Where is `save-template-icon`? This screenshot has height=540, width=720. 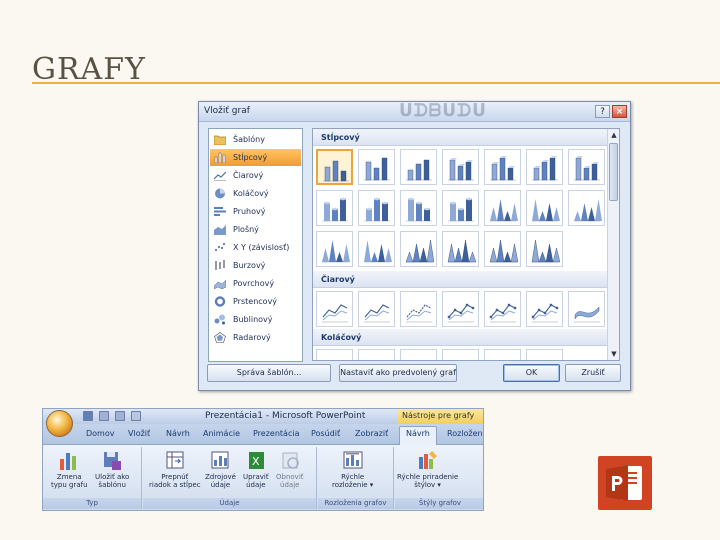
save-template-icon is located at coordinates (113, 461).